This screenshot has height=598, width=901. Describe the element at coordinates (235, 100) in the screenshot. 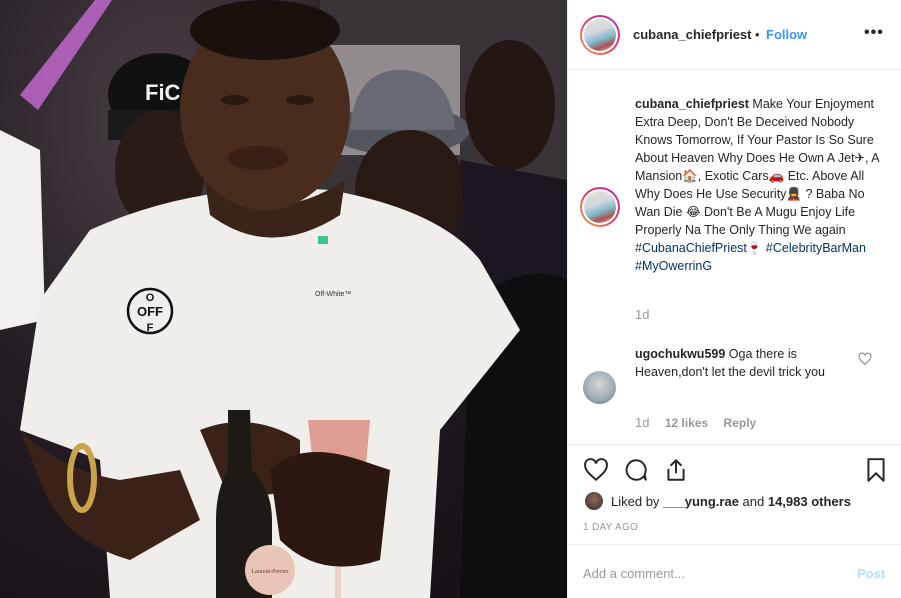

I see `main-eye-left` at that location.